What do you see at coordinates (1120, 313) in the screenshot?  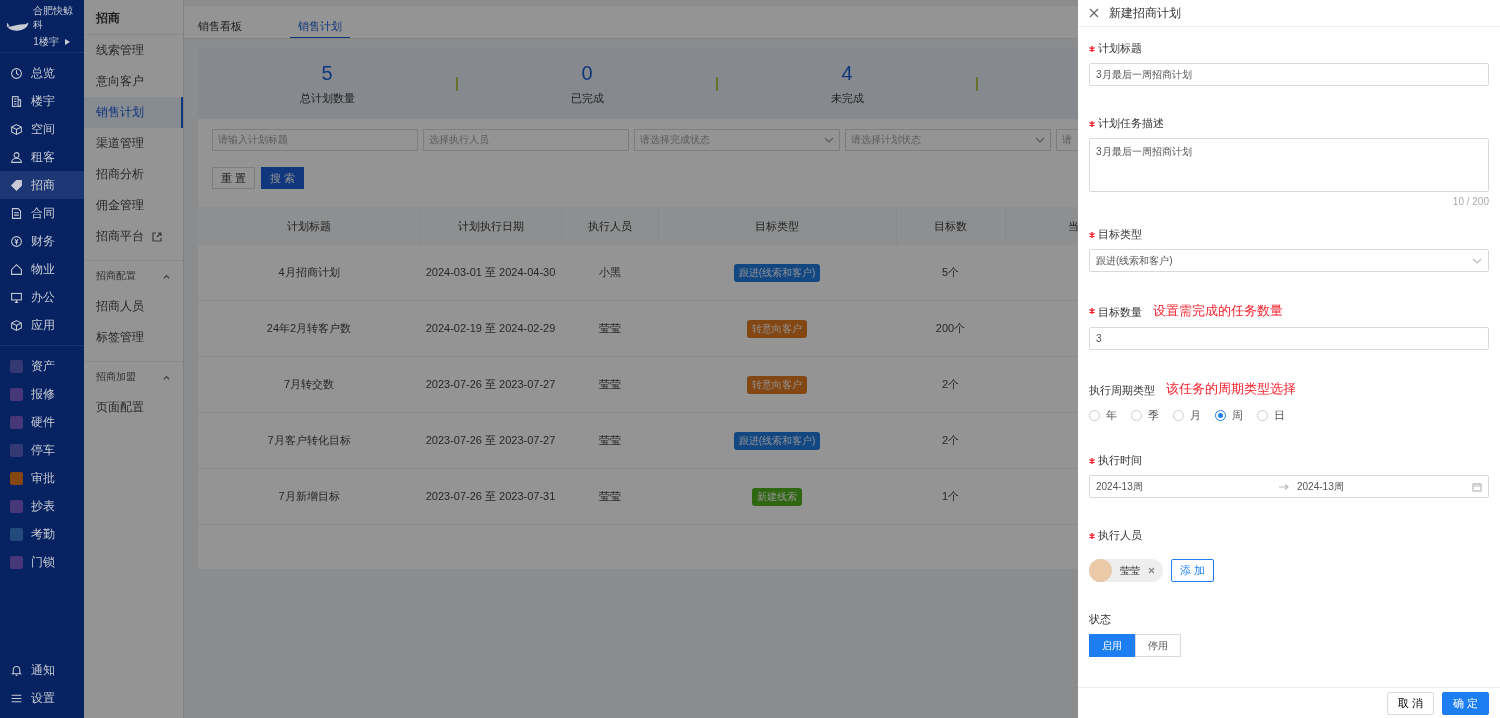 I see `field-label: 目标数量` at bounding box center [1120, 313].